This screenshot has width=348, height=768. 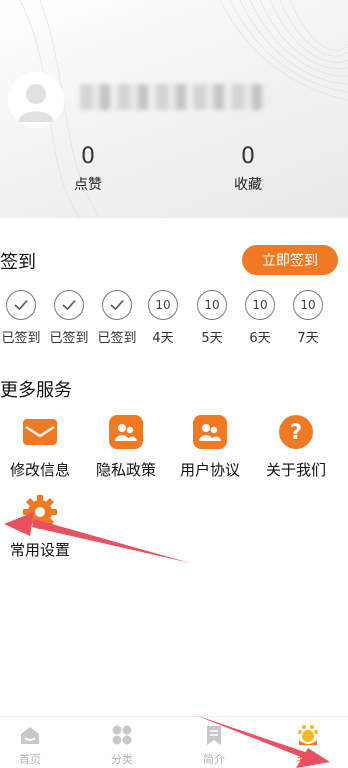 I want to click on checkin-day-1: 已签到, so click(x=22, y=318).